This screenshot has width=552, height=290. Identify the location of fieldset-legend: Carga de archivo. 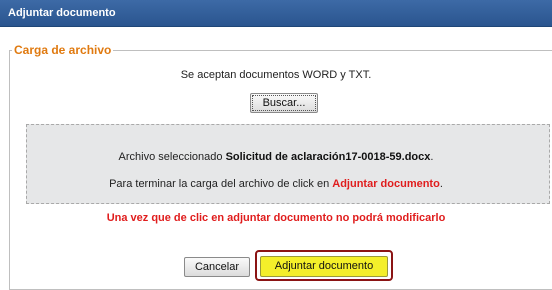
(63, 50).